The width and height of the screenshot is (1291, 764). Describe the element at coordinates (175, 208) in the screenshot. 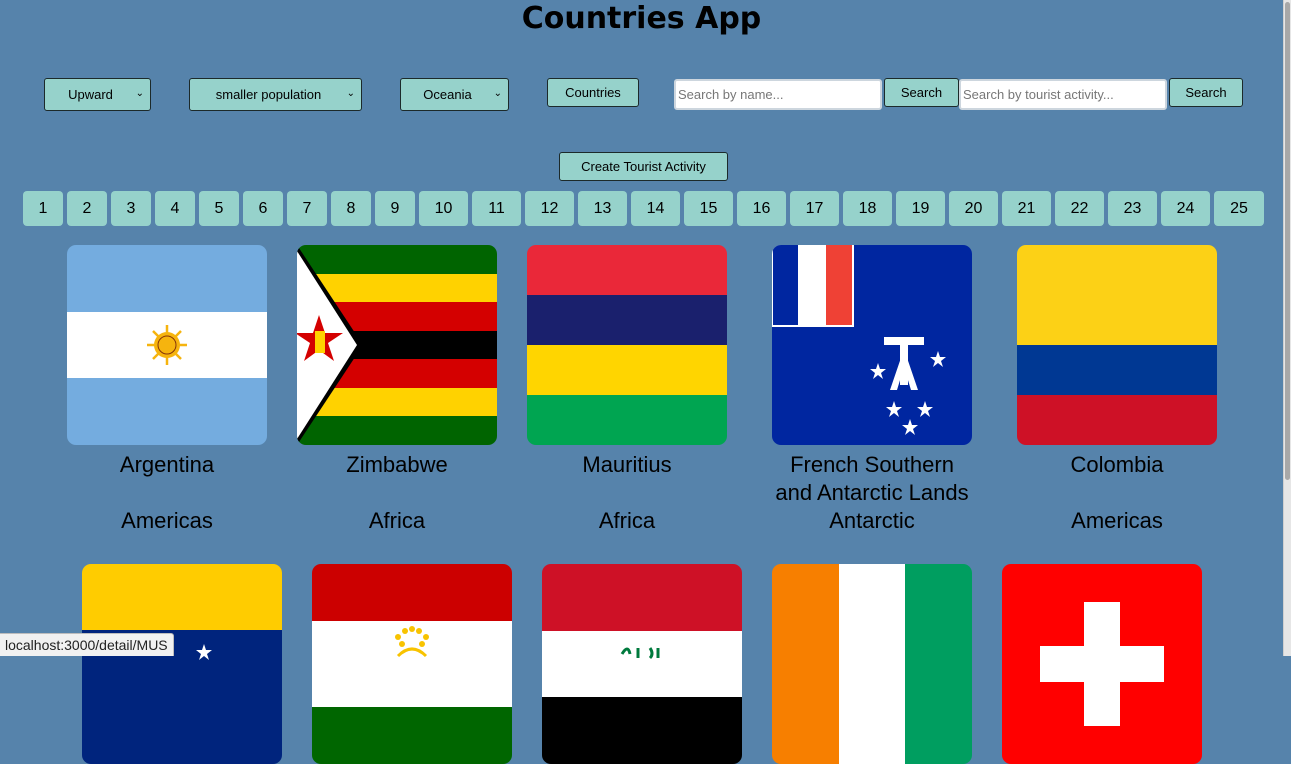

I see `page-button-4: 4` at that location.